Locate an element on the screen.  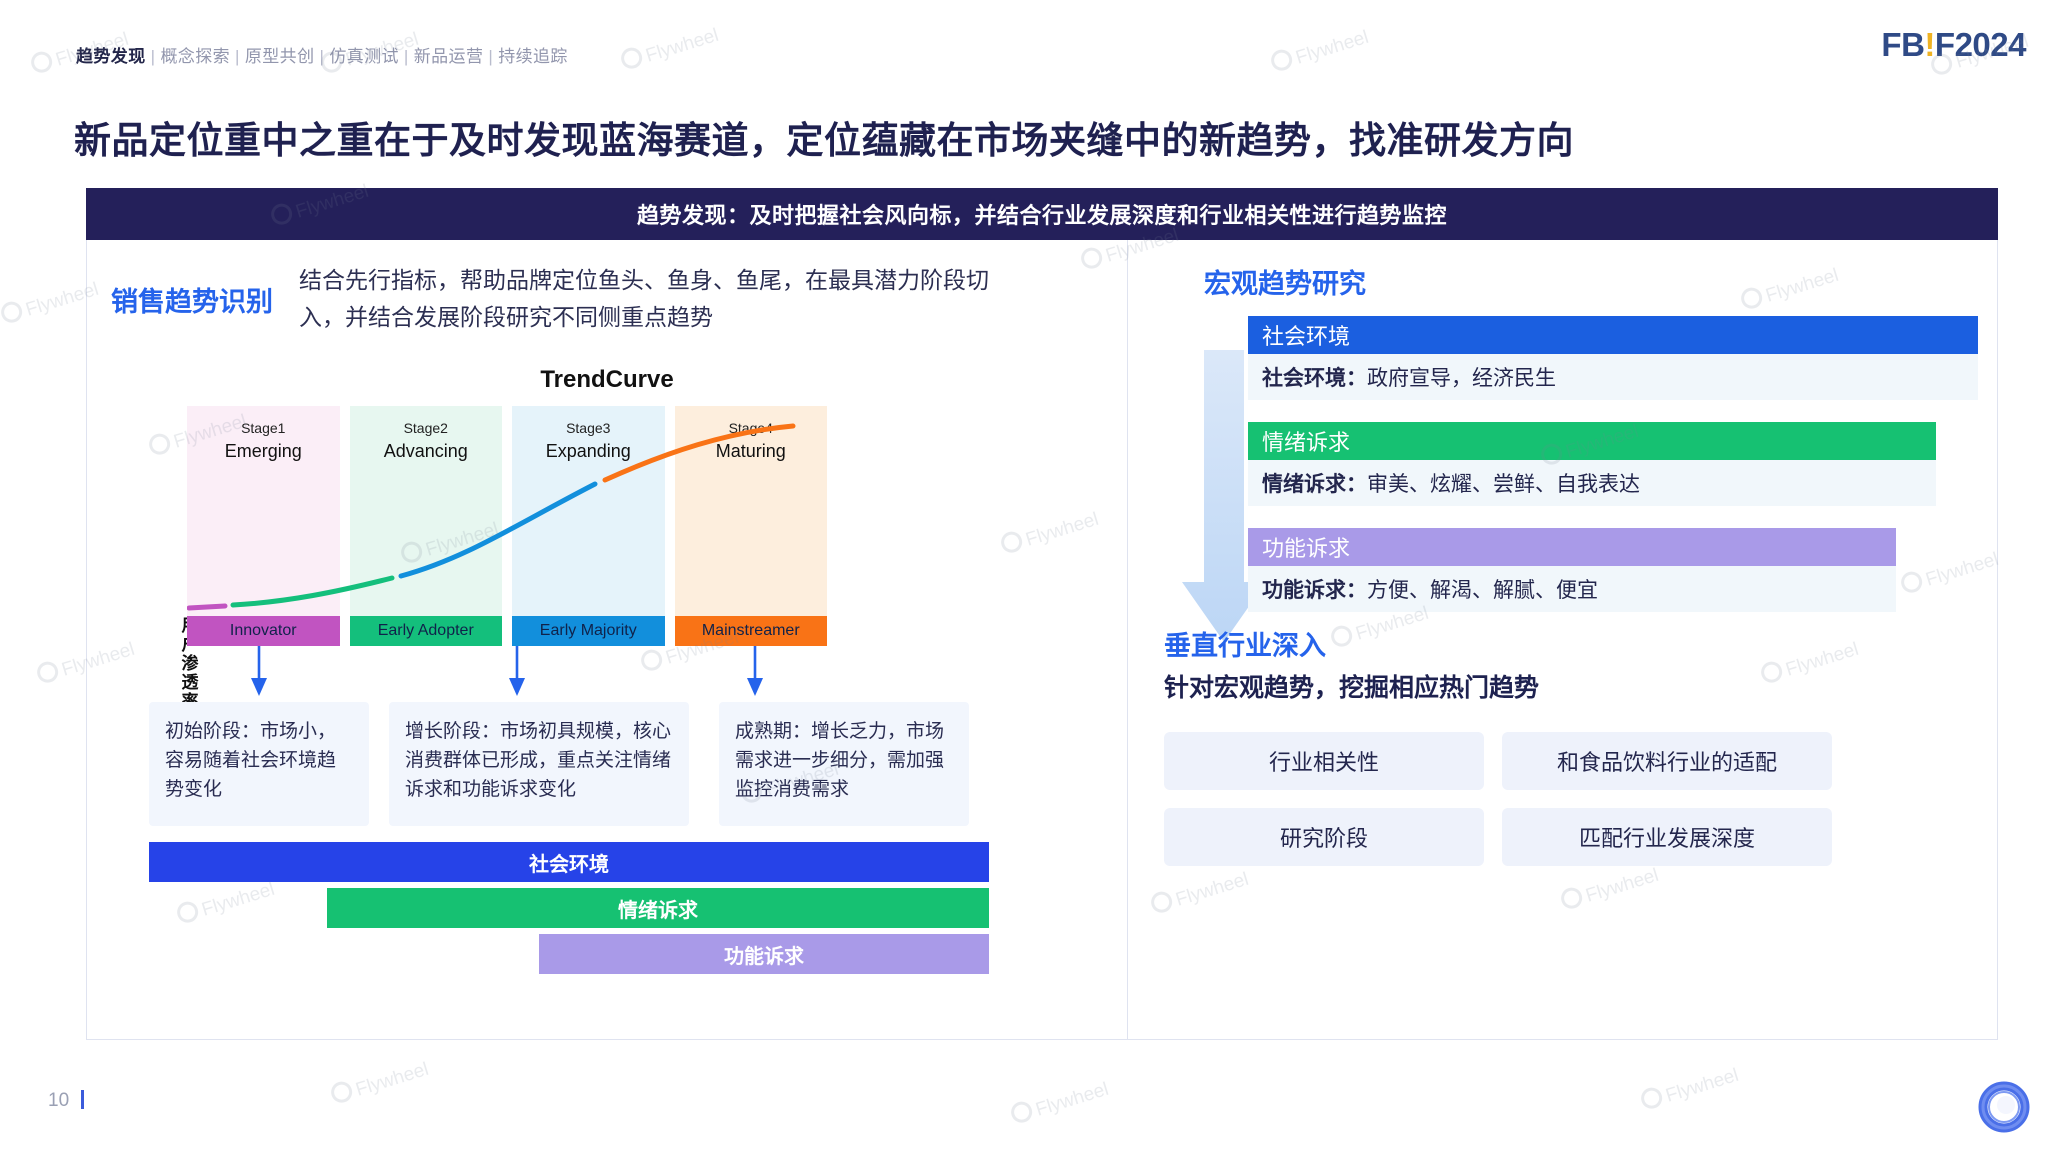
macro-trend-item-1: 社会环境 社会环境： 政府宣导，经济民生 is located at coordinates (1613, 358).